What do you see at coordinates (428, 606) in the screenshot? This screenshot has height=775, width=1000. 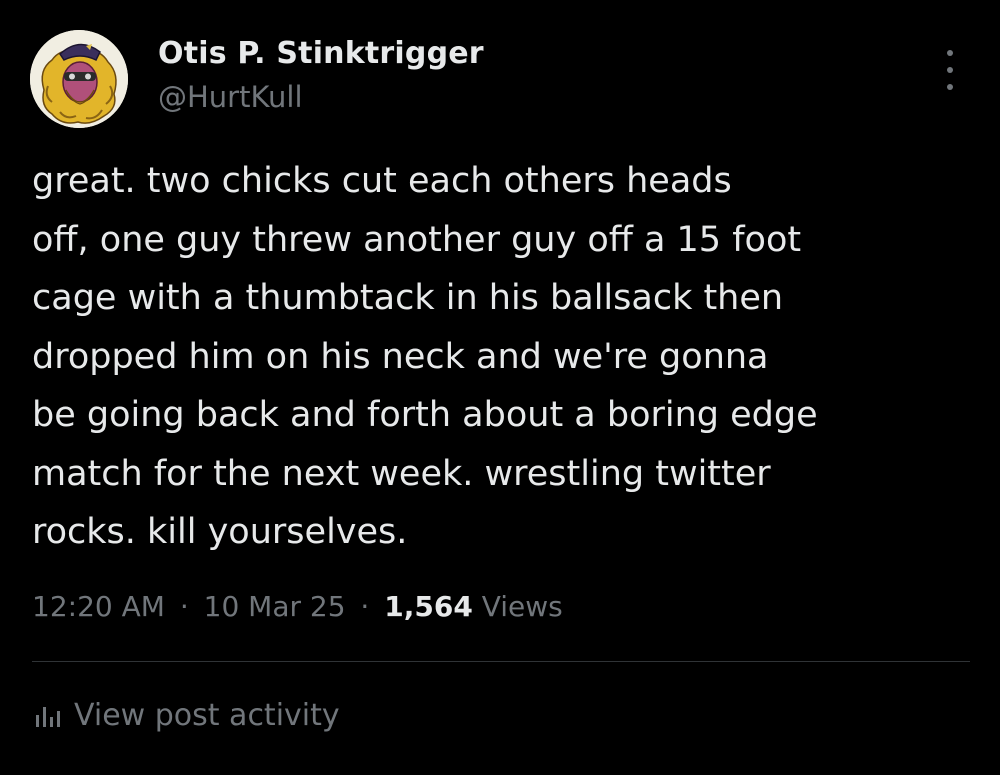 I see `views-count: 1,564` at bounding box center [428, 606].